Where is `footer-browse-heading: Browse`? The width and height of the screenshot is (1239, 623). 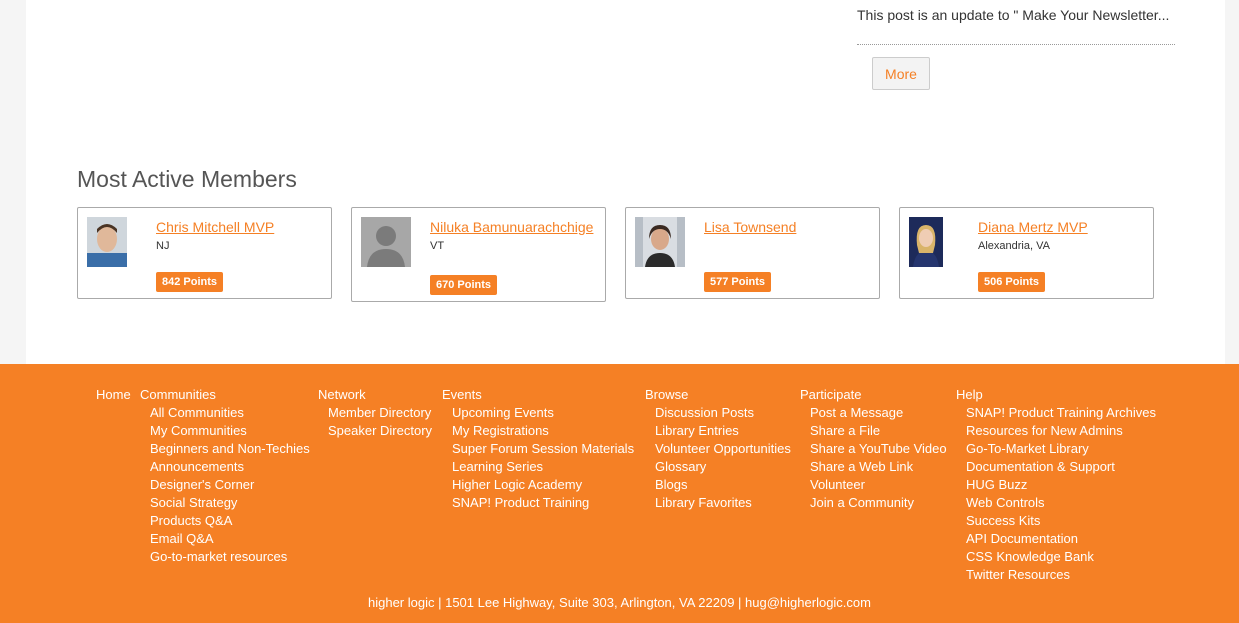 footer-browse-heading: Browse is located at coordinates (718, 395).